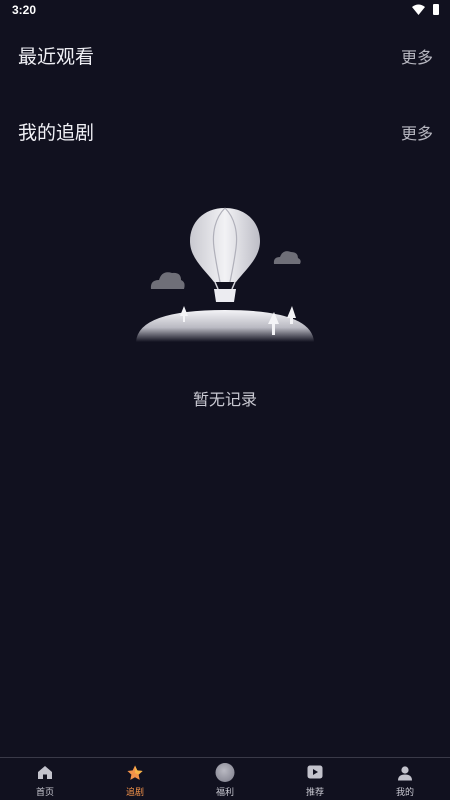 This screenshot has height=800, width=450. I want to click on status-time: 3:20, so click(24, 10).